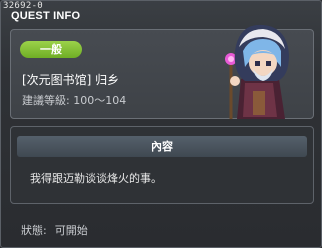  Describe the element at coordinates (162, 146) in the screenshot. I see `content-header: 內容` at that location.